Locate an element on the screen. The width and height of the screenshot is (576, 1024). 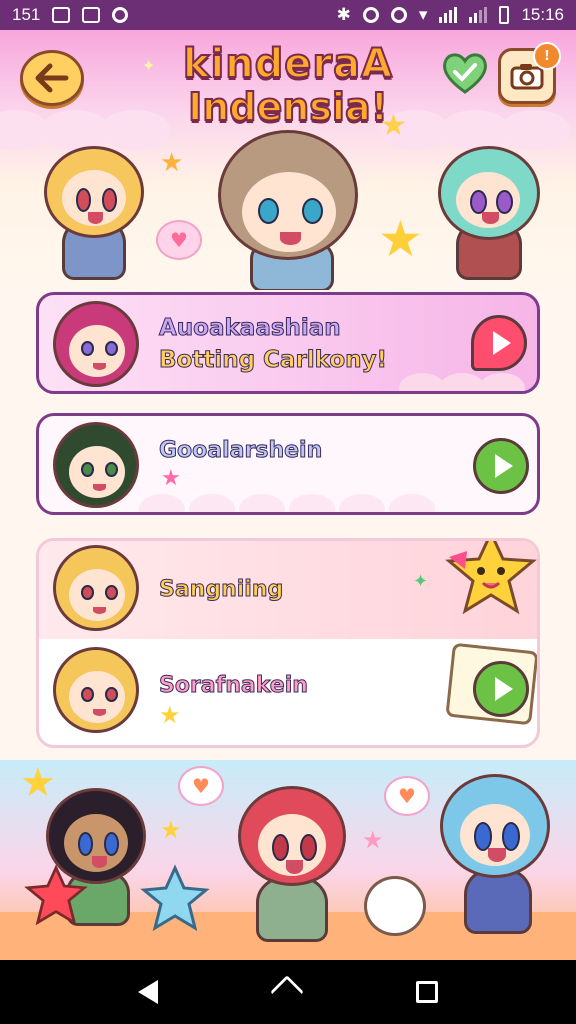
menu-card-2: Gooalarshein ★ is located at coordinates (288, 464).